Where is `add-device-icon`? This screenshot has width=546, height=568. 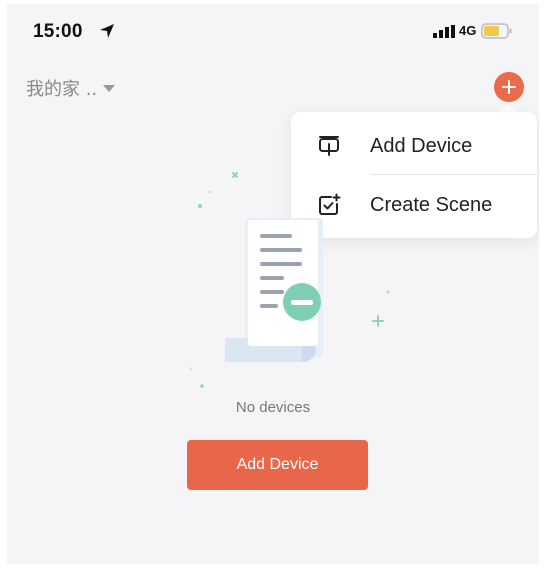 add-device-icon is located at coordinates (329, 146).